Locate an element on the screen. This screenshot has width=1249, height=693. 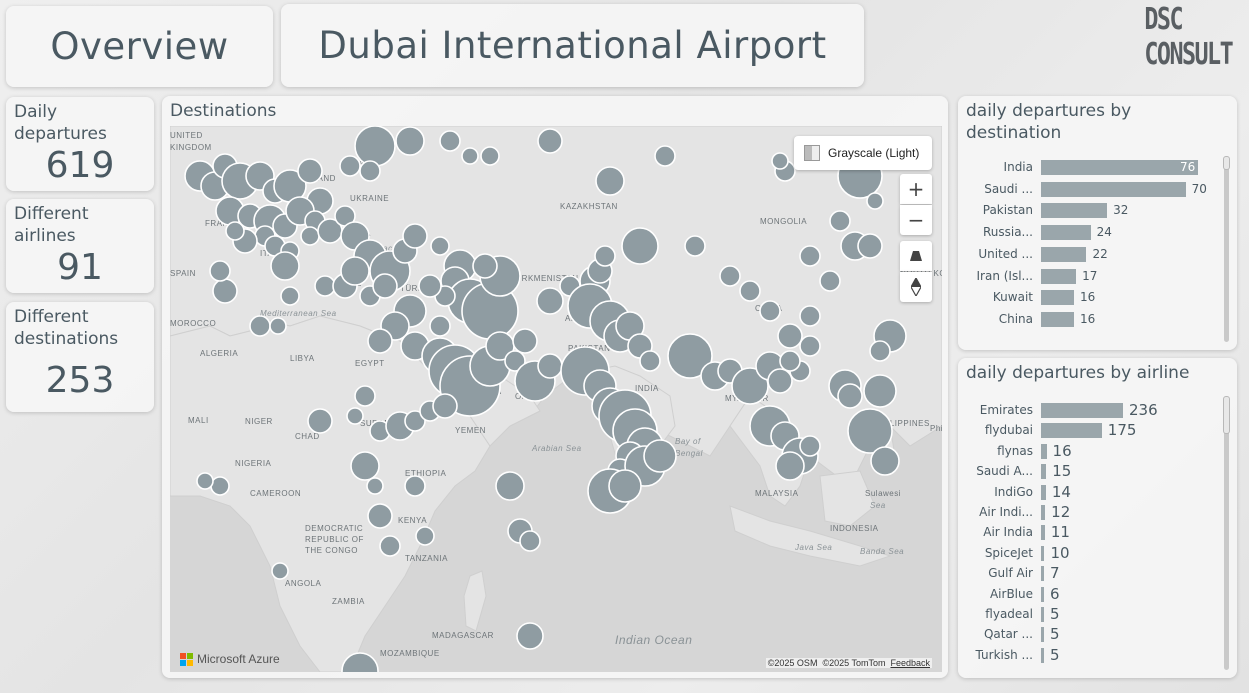
bar-row: Turkish ... 5 is located at coordinates (1088, 655).